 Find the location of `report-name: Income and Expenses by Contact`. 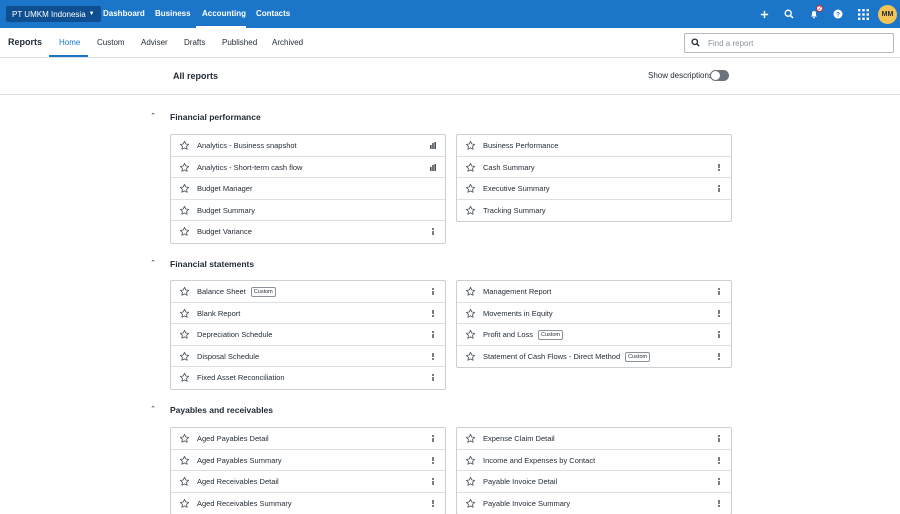

report-name: Income and Expenses by Contact is located at coordinates (539, 460).